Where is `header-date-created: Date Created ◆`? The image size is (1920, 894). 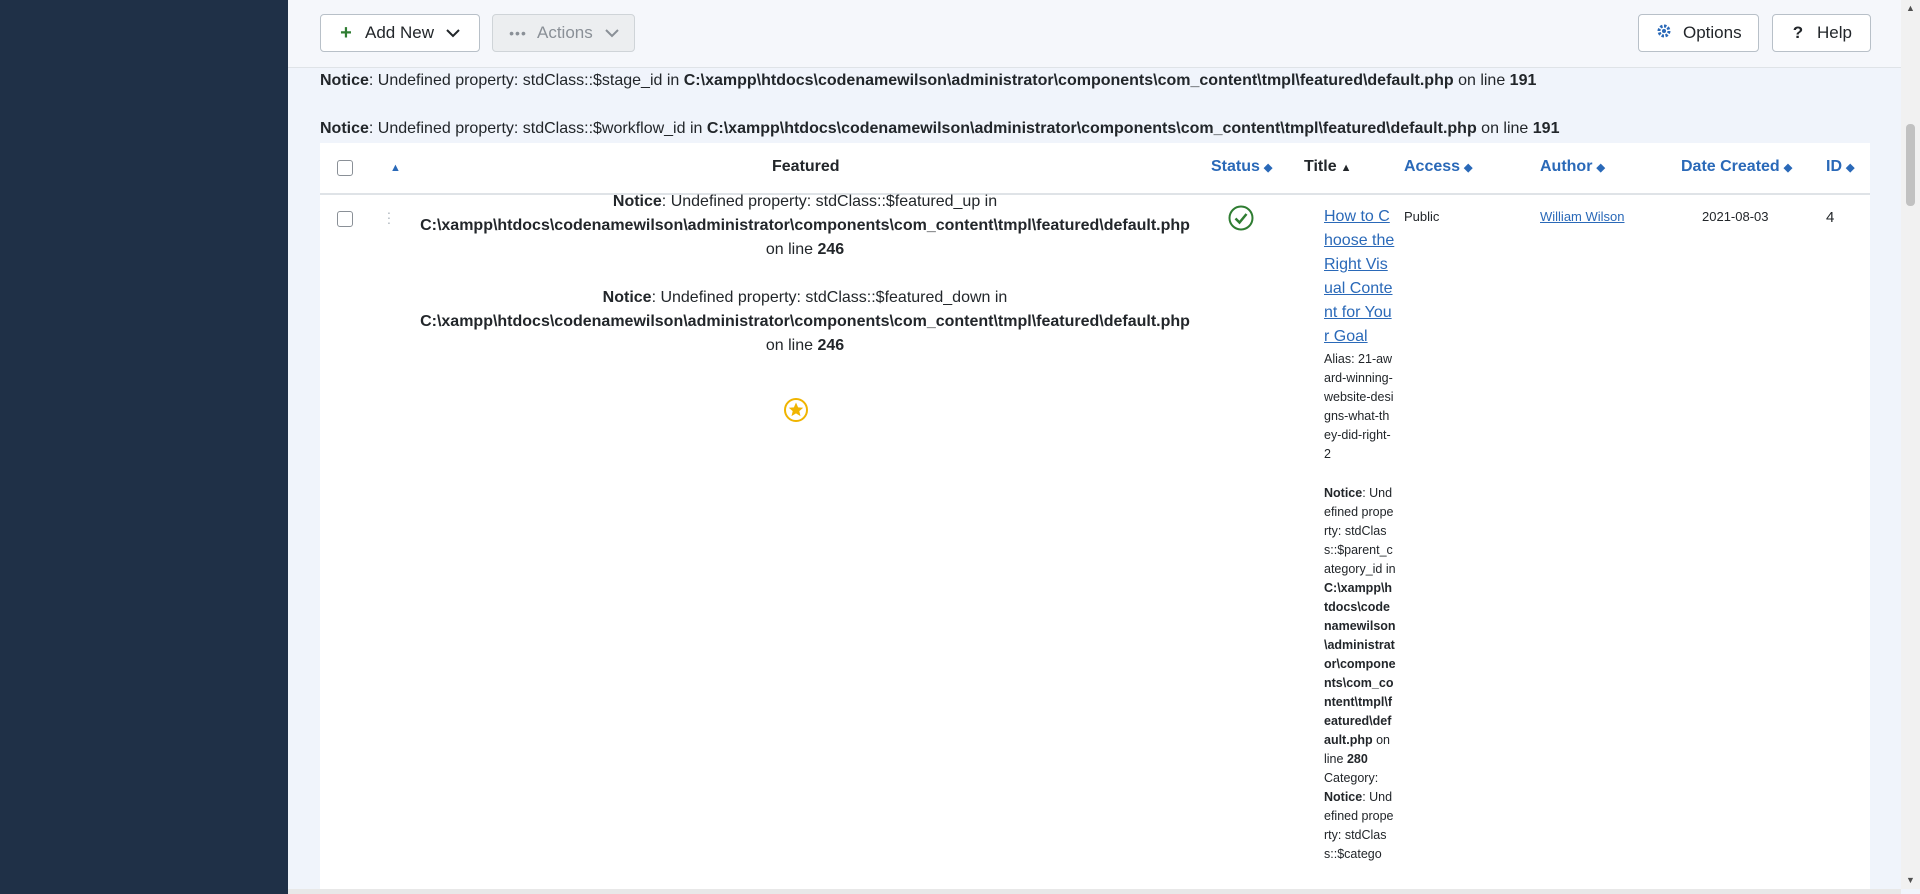
header-date-created: Date Created ◆ is located at coordinates (1736, 167).